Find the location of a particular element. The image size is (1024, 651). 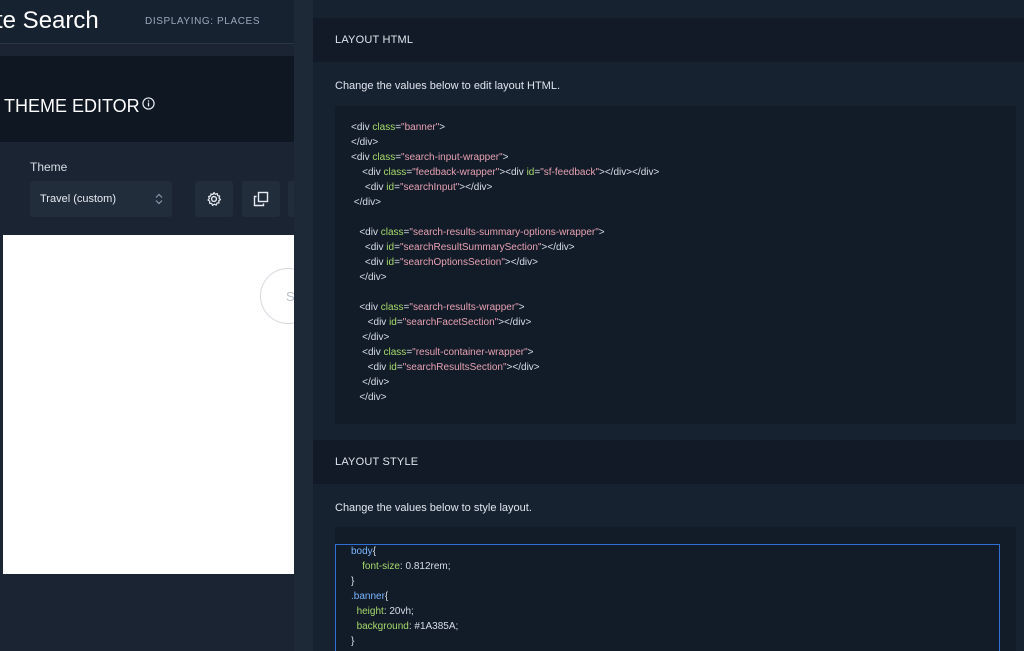

theme-select-value: Travel (custom) is located at coordinates (78, 199).